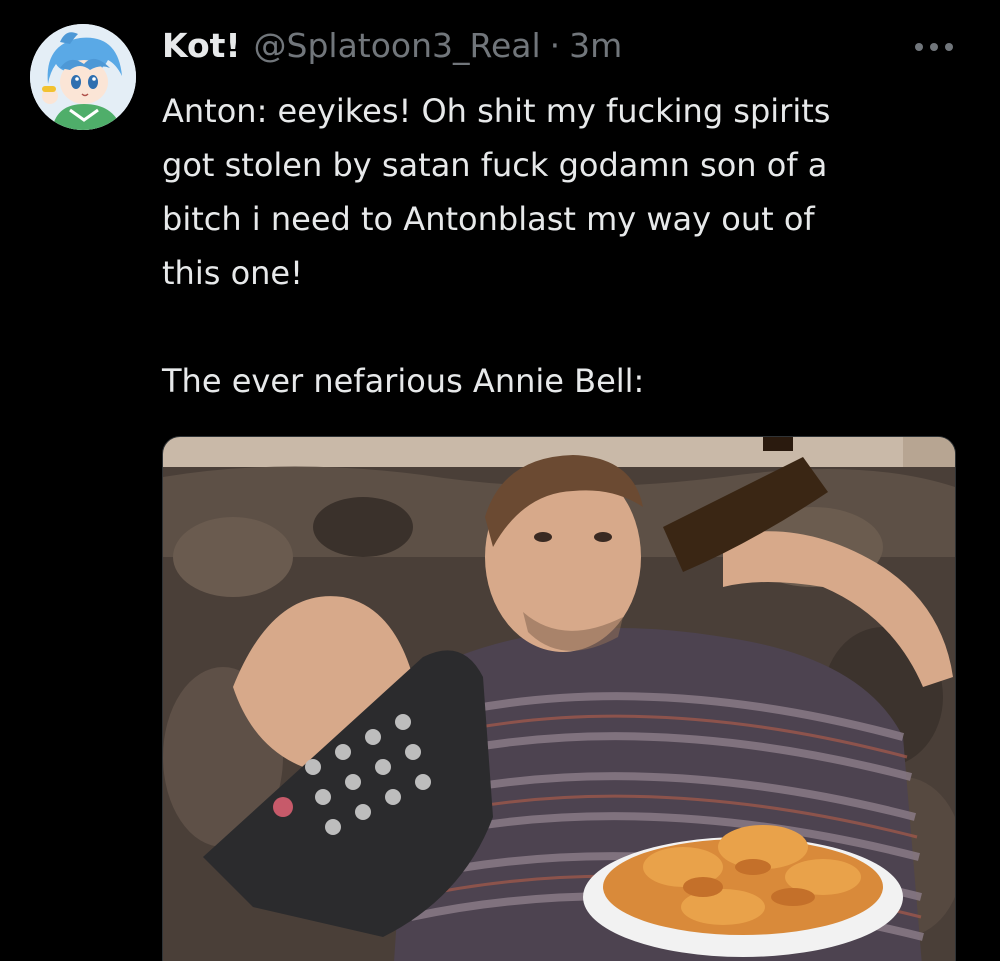  Describe the element at coordinates (232, 273) in the screenshot. I see `tweet-text-line: this one!` at that location.